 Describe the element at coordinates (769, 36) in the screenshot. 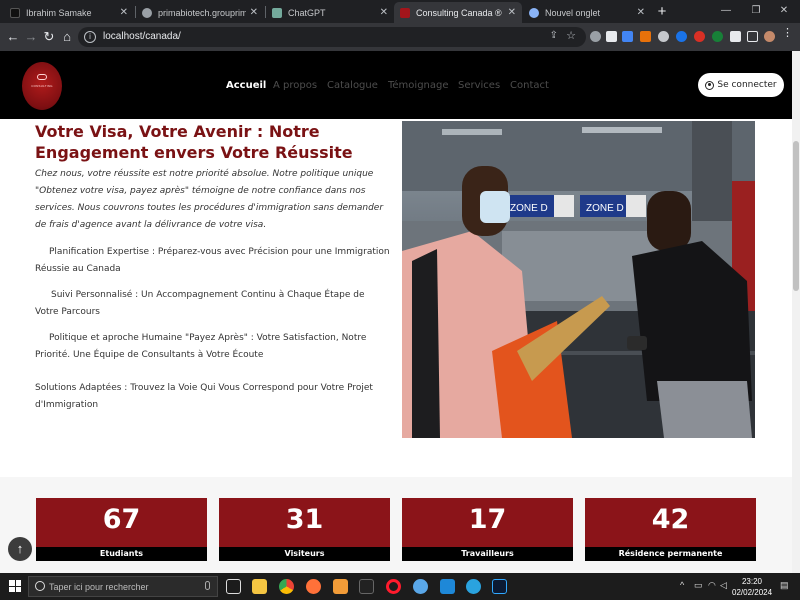

I see `profile-avatar-icon` at that location.